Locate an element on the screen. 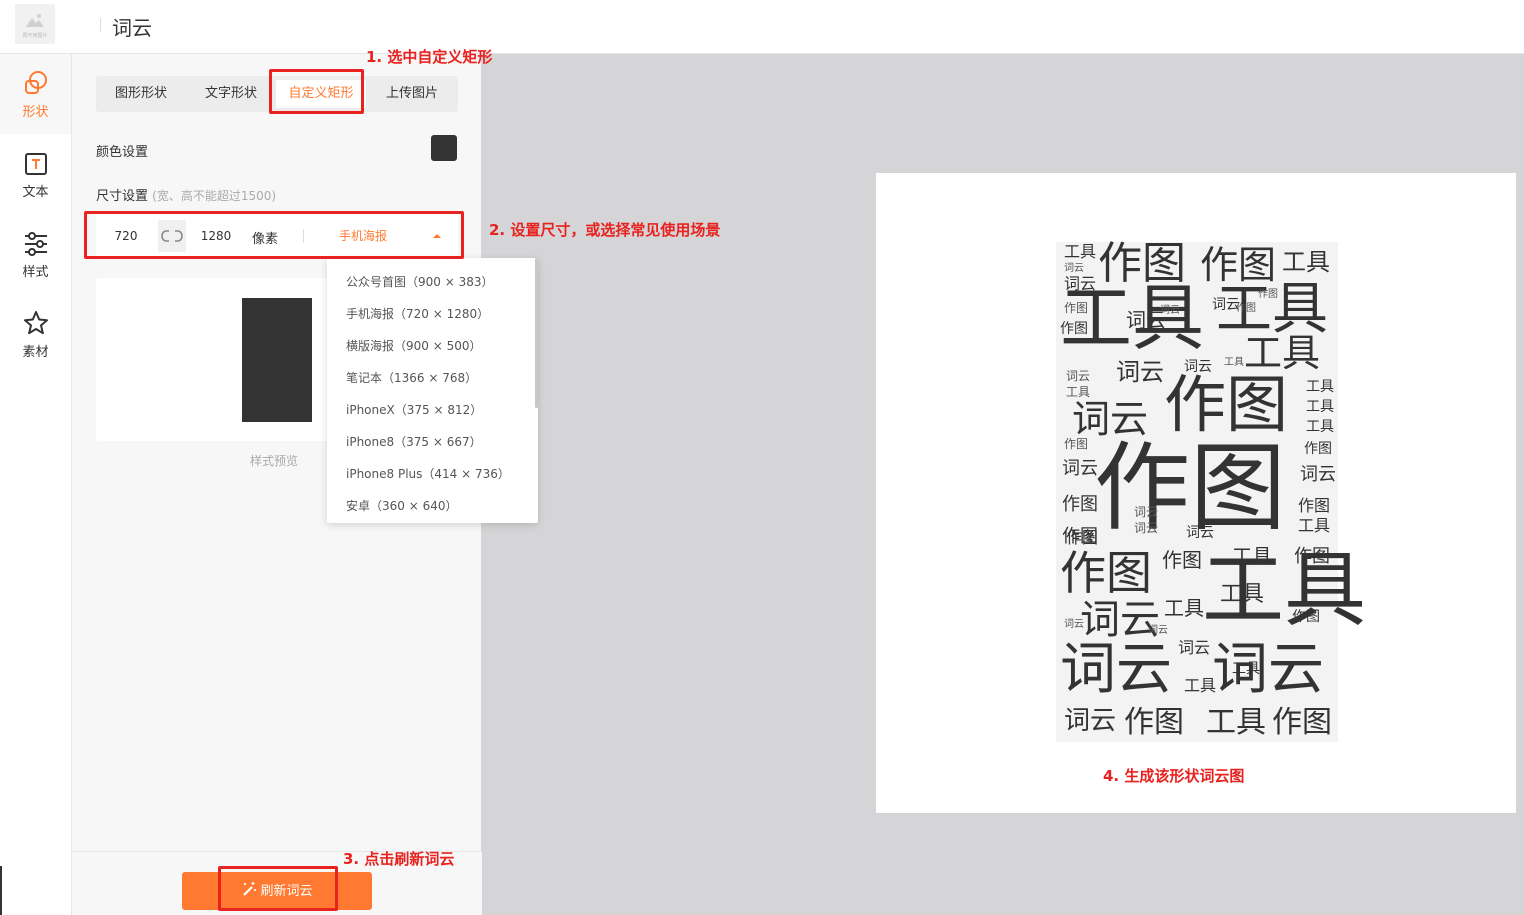  preset-option: 手机海报（720 × 1280） is located at coordinates (432, 314).